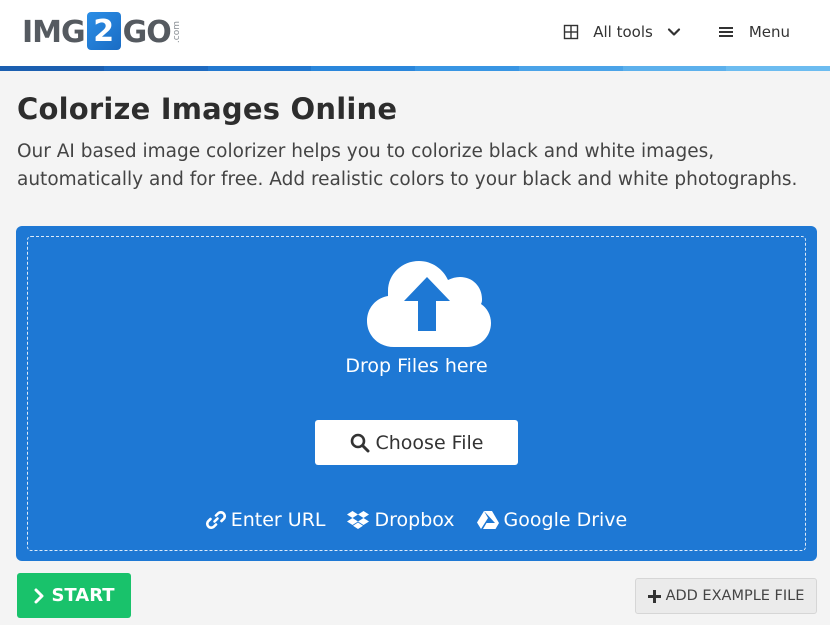  I want to click on logo-text-img: IMG, so click(54, 32).